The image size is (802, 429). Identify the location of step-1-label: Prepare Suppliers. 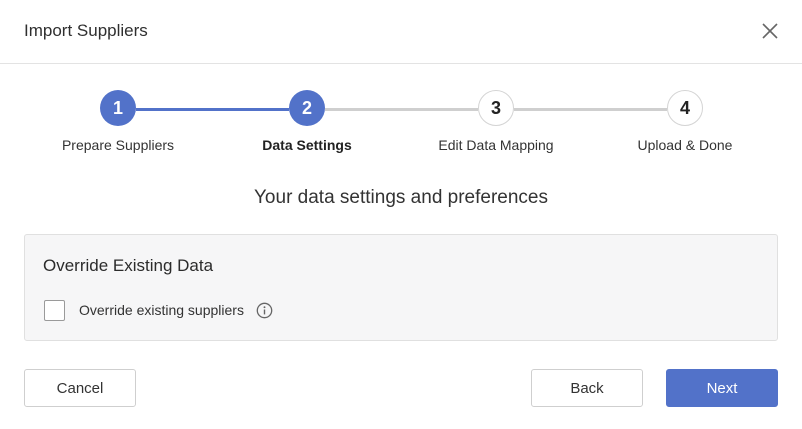
(118, 145).